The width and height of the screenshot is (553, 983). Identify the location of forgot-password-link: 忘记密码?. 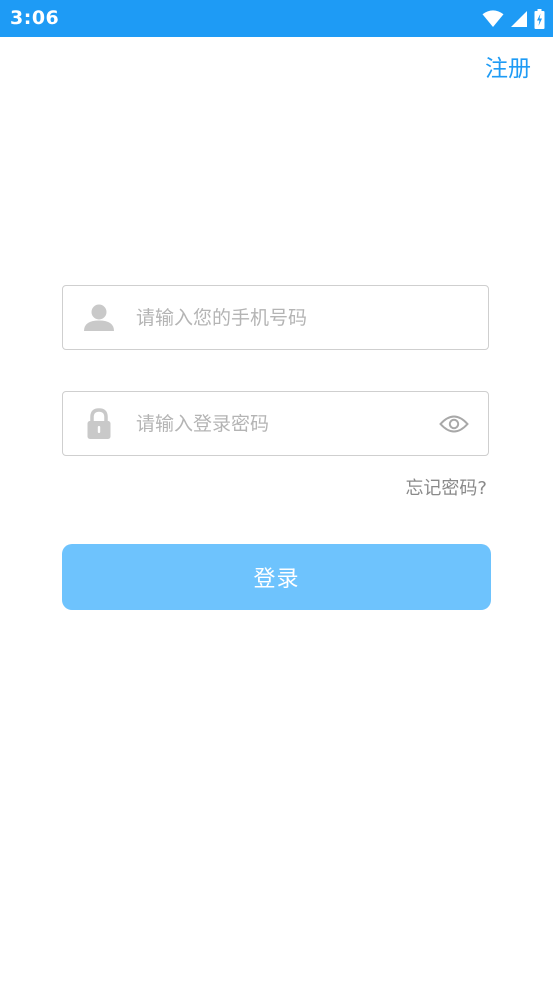
(446, 489).